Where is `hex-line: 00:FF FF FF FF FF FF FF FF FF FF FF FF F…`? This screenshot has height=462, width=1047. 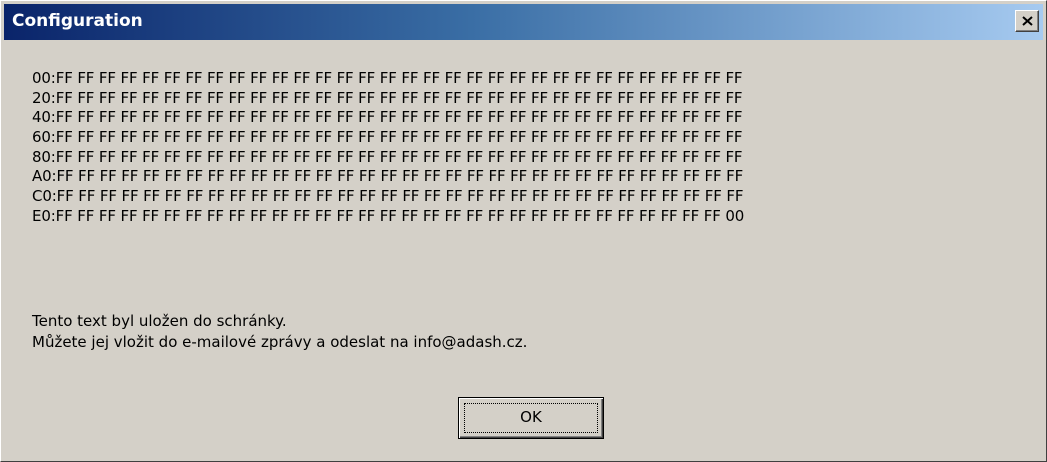 hex-line: 00:FF FF FF FF FF FF FF FF FF FF FF FF F… is located at coordinates (387, 78).